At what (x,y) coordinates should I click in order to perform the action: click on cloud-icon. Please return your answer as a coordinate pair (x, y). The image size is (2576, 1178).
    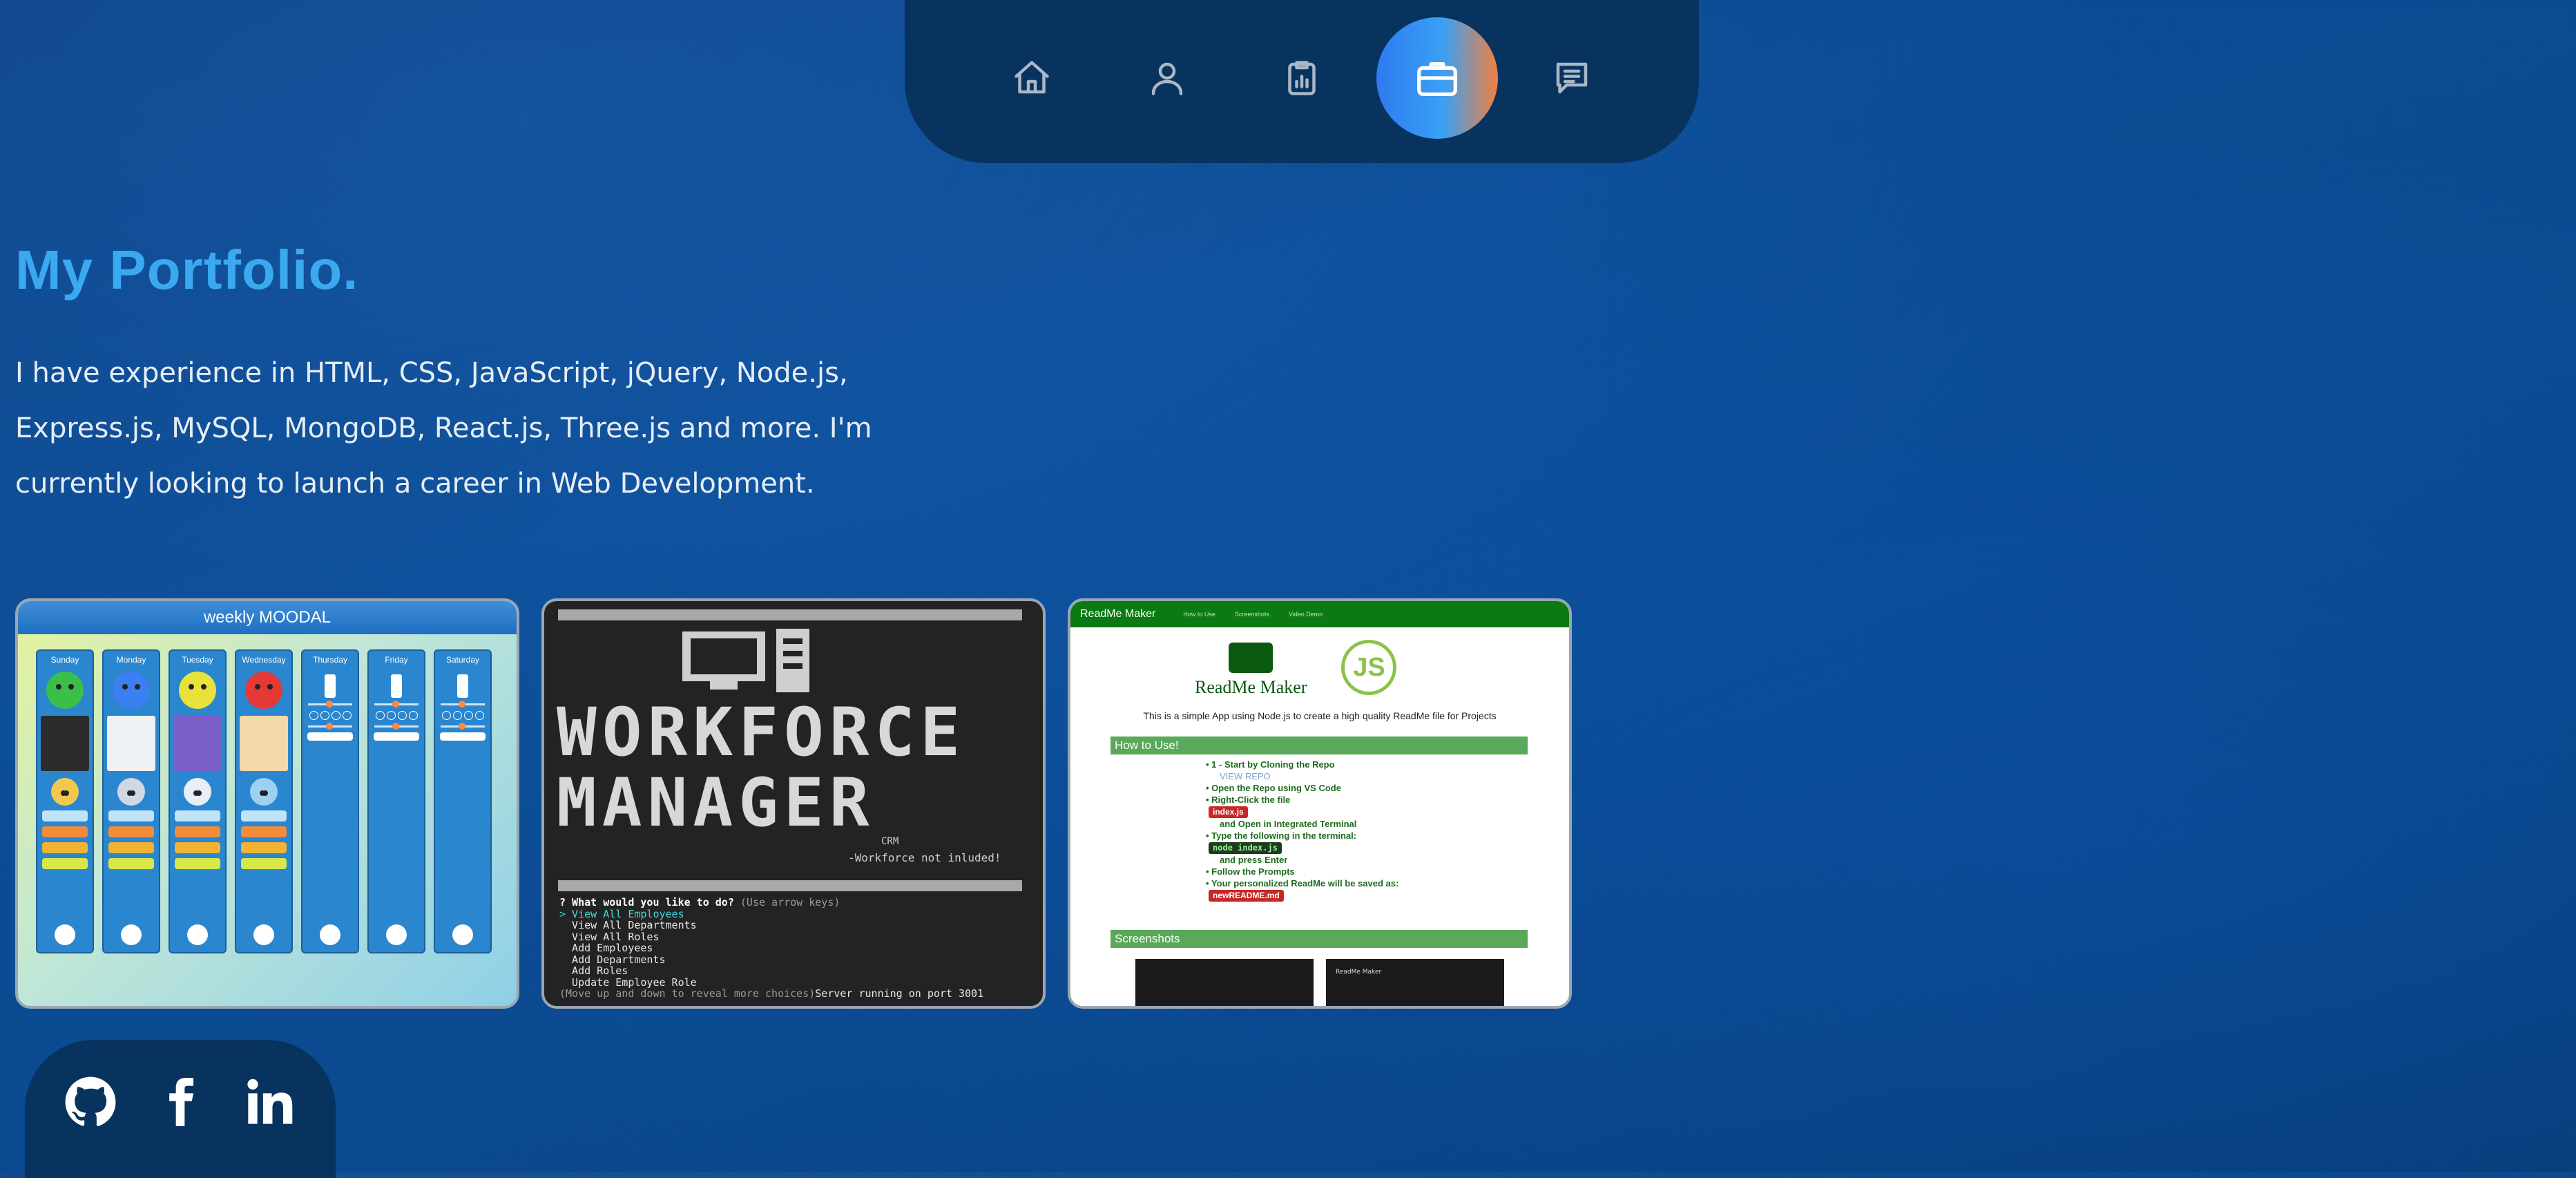
    Looking at the image, I should click on (131, 792).